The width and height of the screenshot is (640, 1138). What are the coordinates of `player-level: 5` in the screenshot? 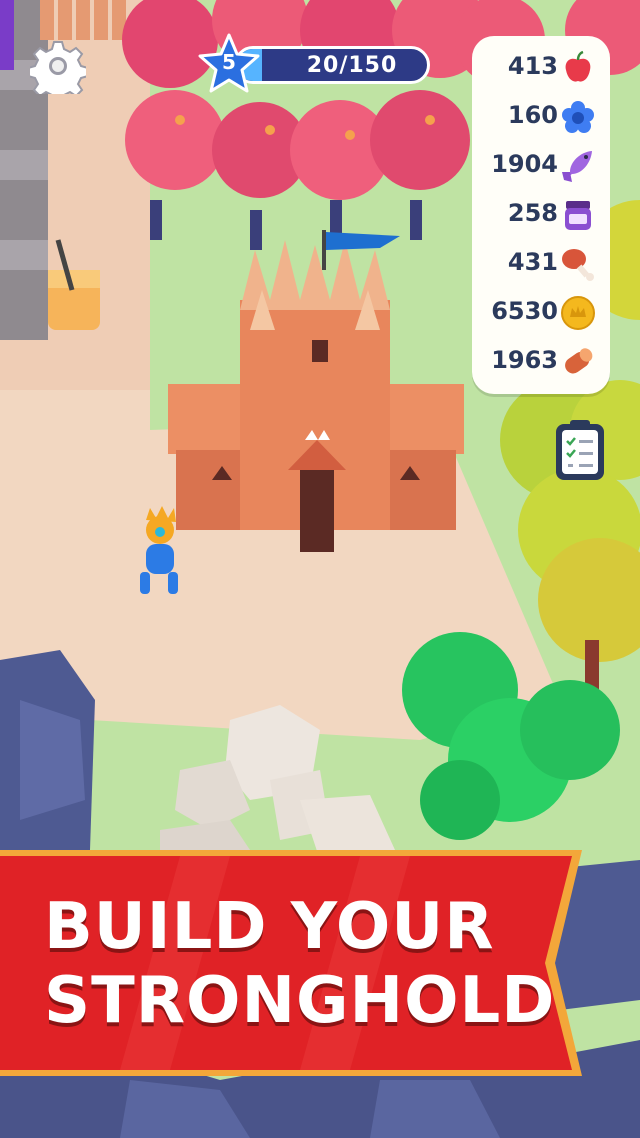 It's located at (229, 62).